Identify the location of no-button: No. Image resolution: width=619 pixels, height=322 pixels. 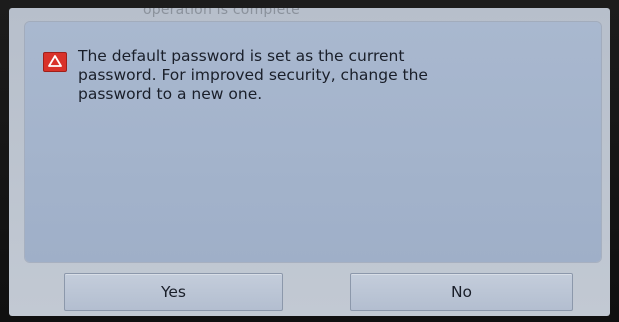
(461, 292).